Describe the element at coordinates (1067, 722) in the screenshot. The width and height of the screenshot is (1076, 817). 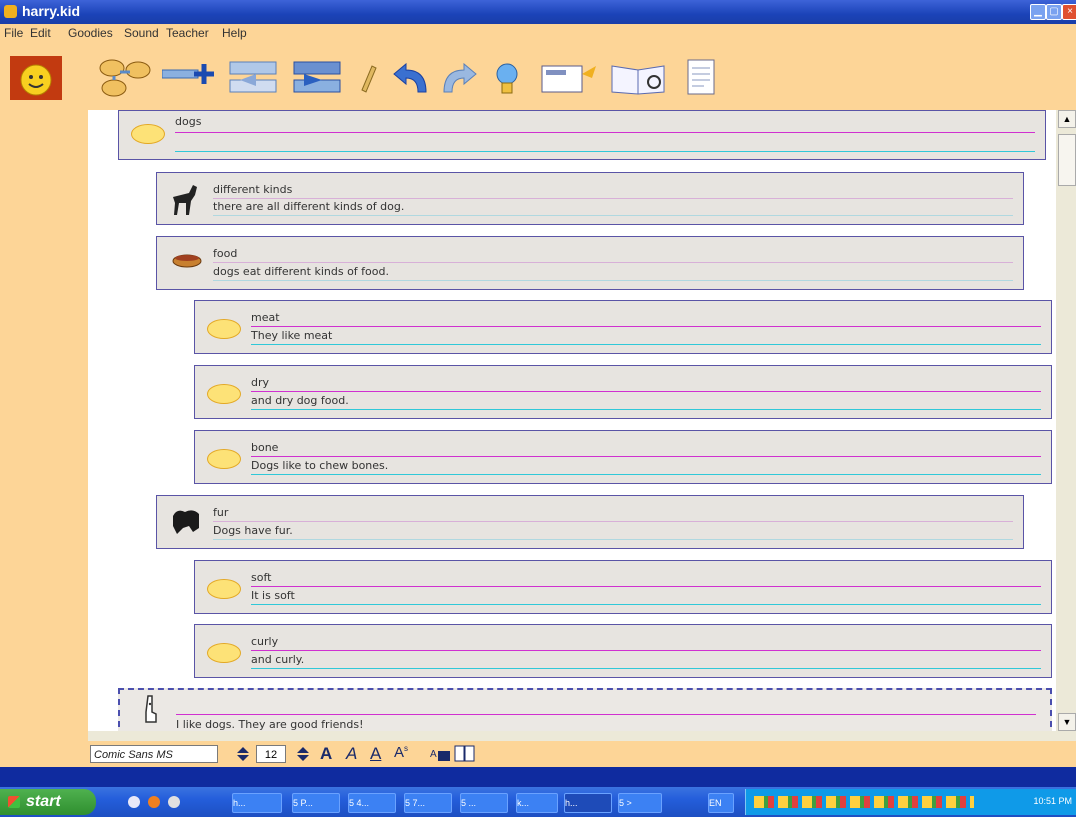
I see `scroll-down-arrow-icon: ▼` at that location.